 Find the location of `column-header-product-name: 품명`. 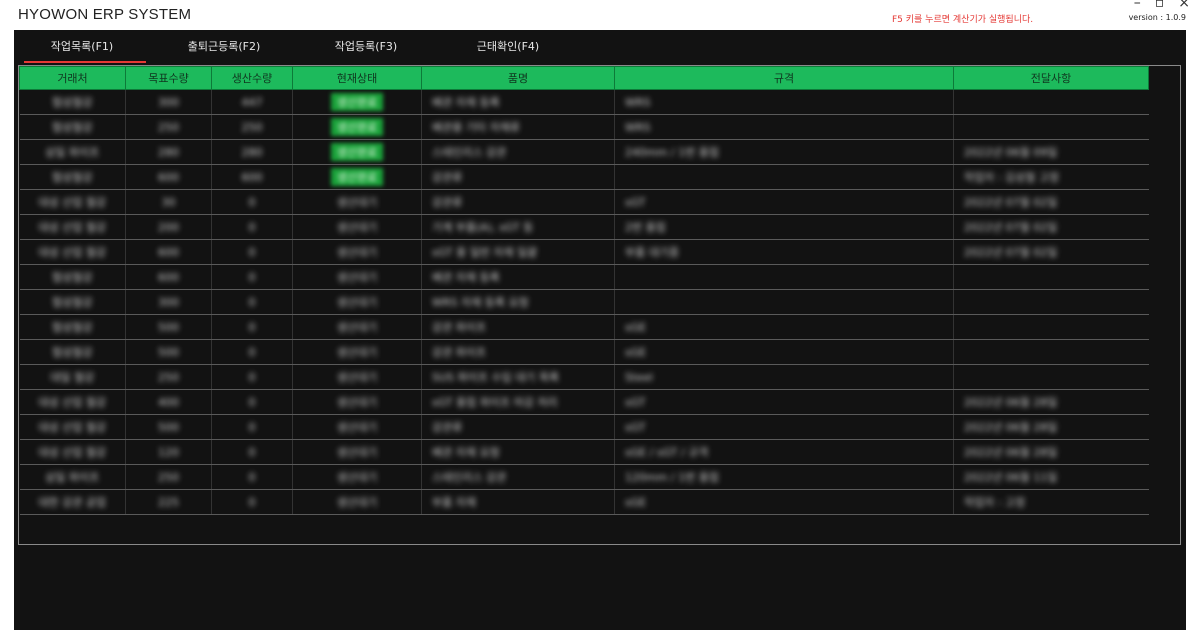

column-header-product-name: 품명 is located at coordinates (518, 78).